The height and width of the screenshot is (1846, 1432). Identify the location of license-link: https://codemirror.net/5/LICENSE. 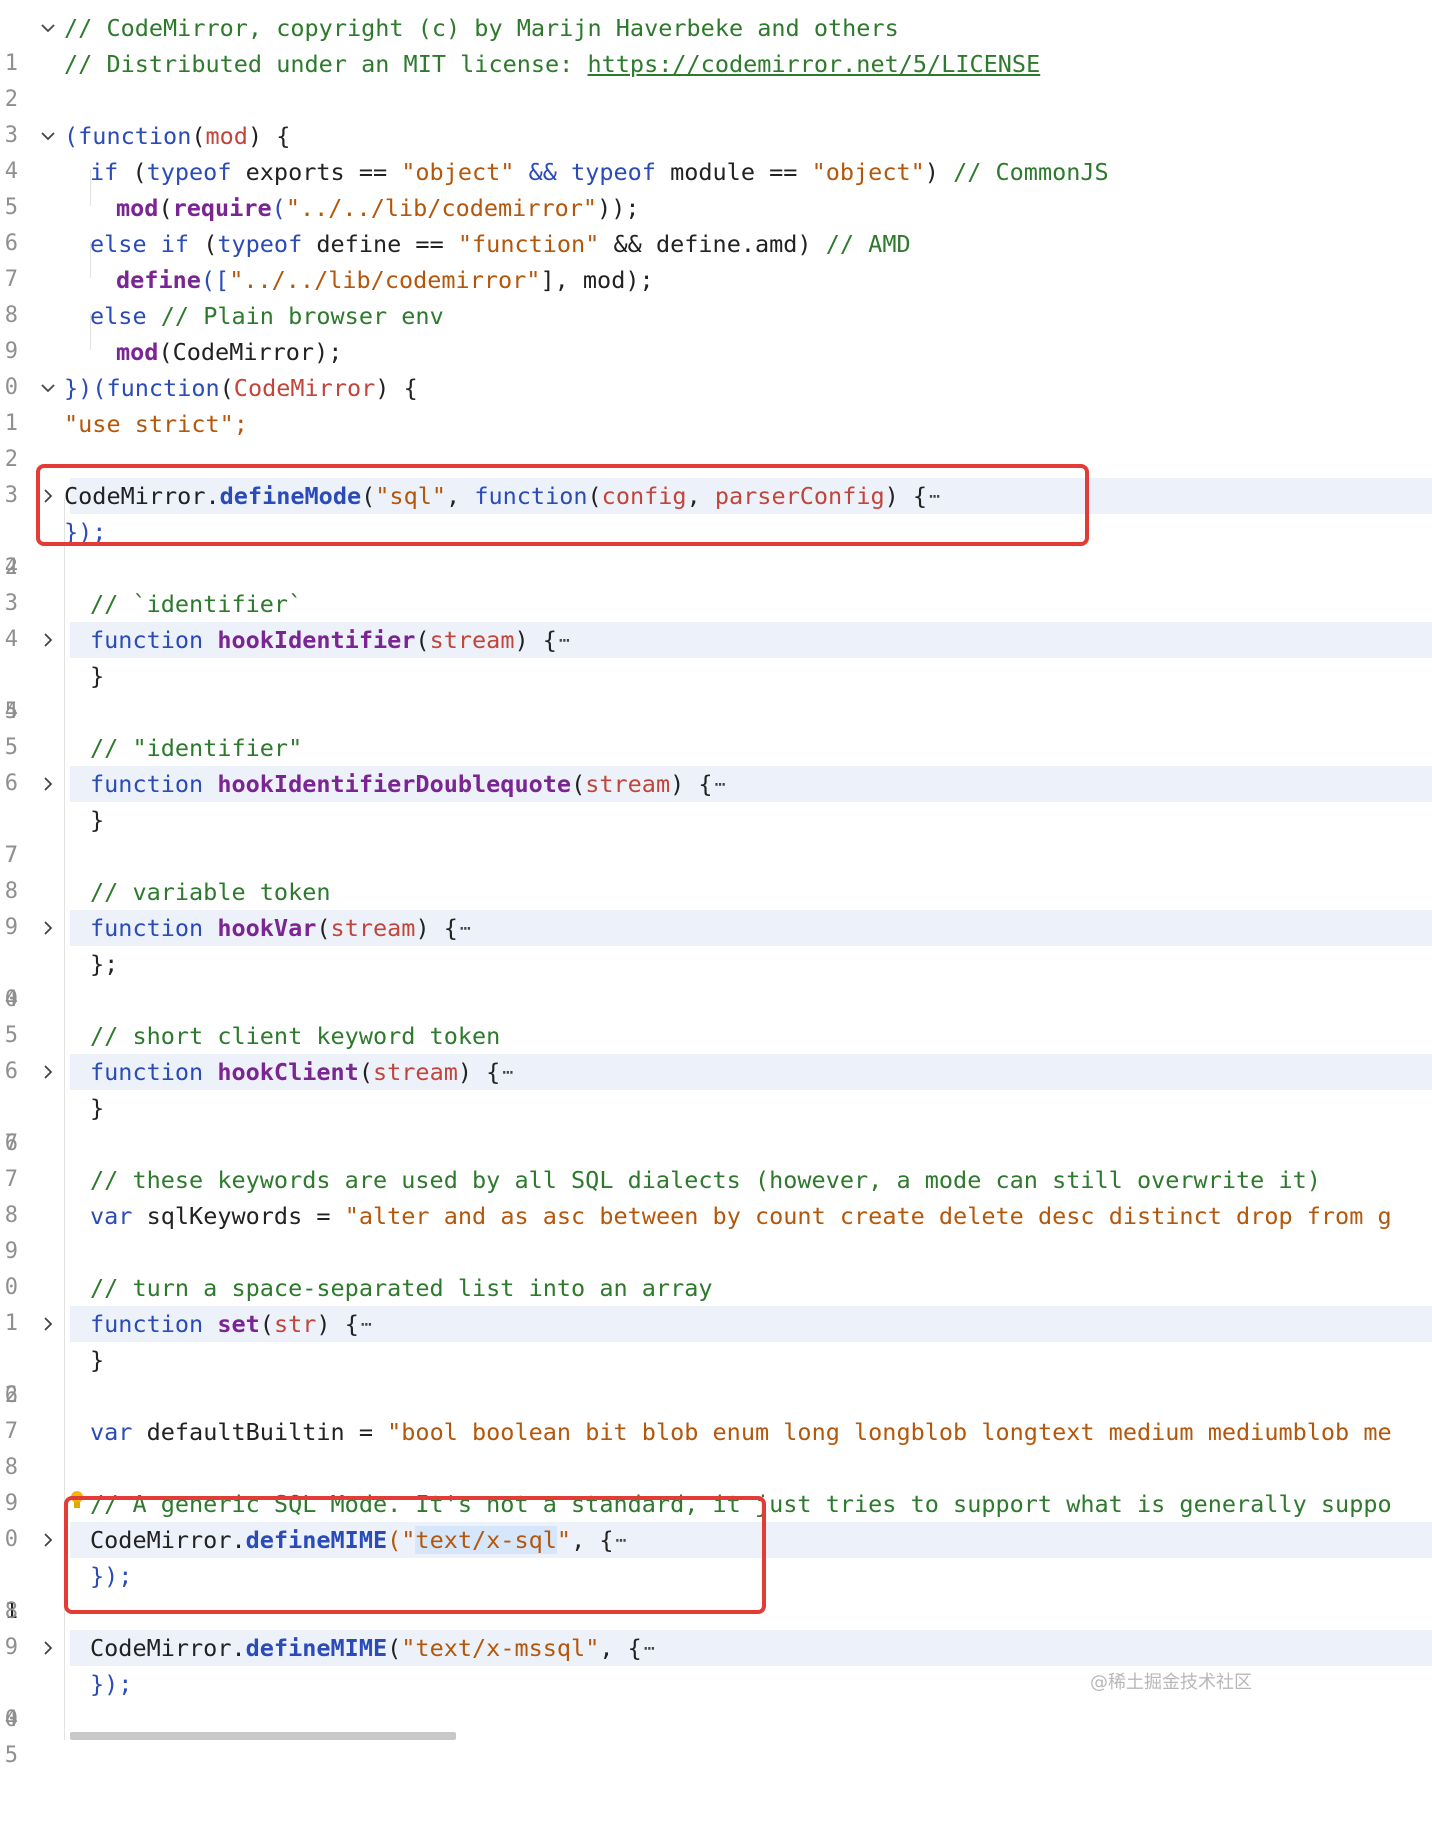
(813, 64).